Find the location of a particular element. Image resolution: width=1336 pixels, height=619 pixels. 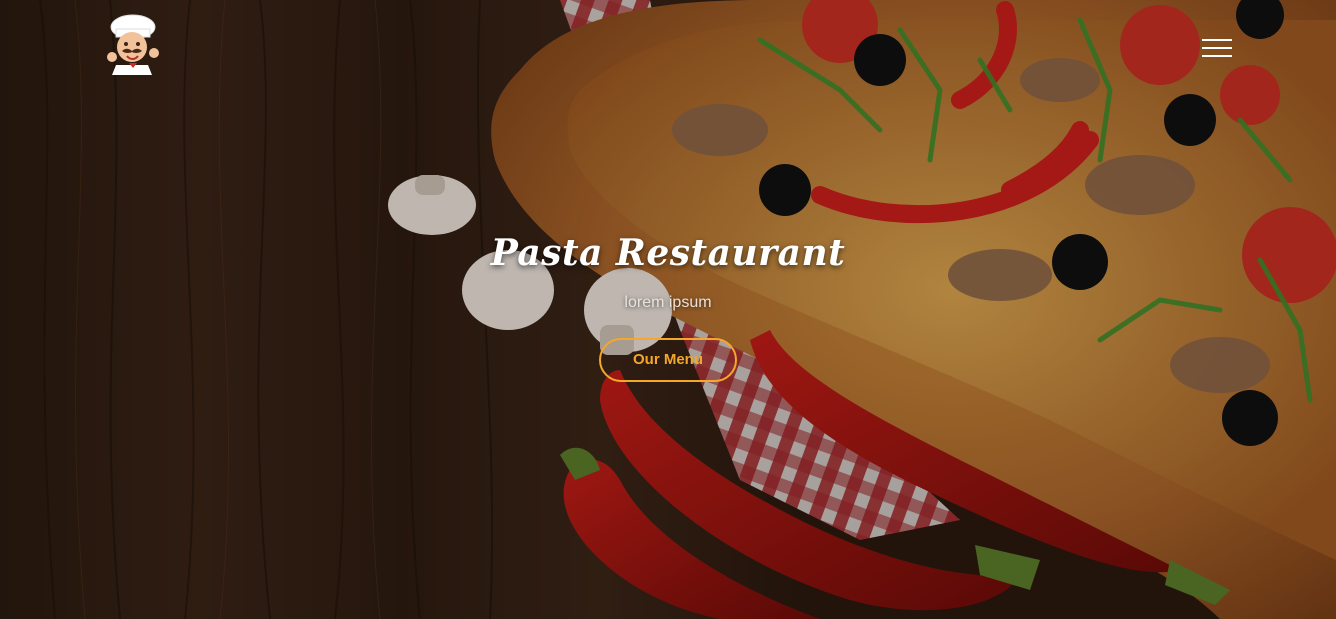

hero-subtitle: lorem ipsum is located at coordinates (668, 302).